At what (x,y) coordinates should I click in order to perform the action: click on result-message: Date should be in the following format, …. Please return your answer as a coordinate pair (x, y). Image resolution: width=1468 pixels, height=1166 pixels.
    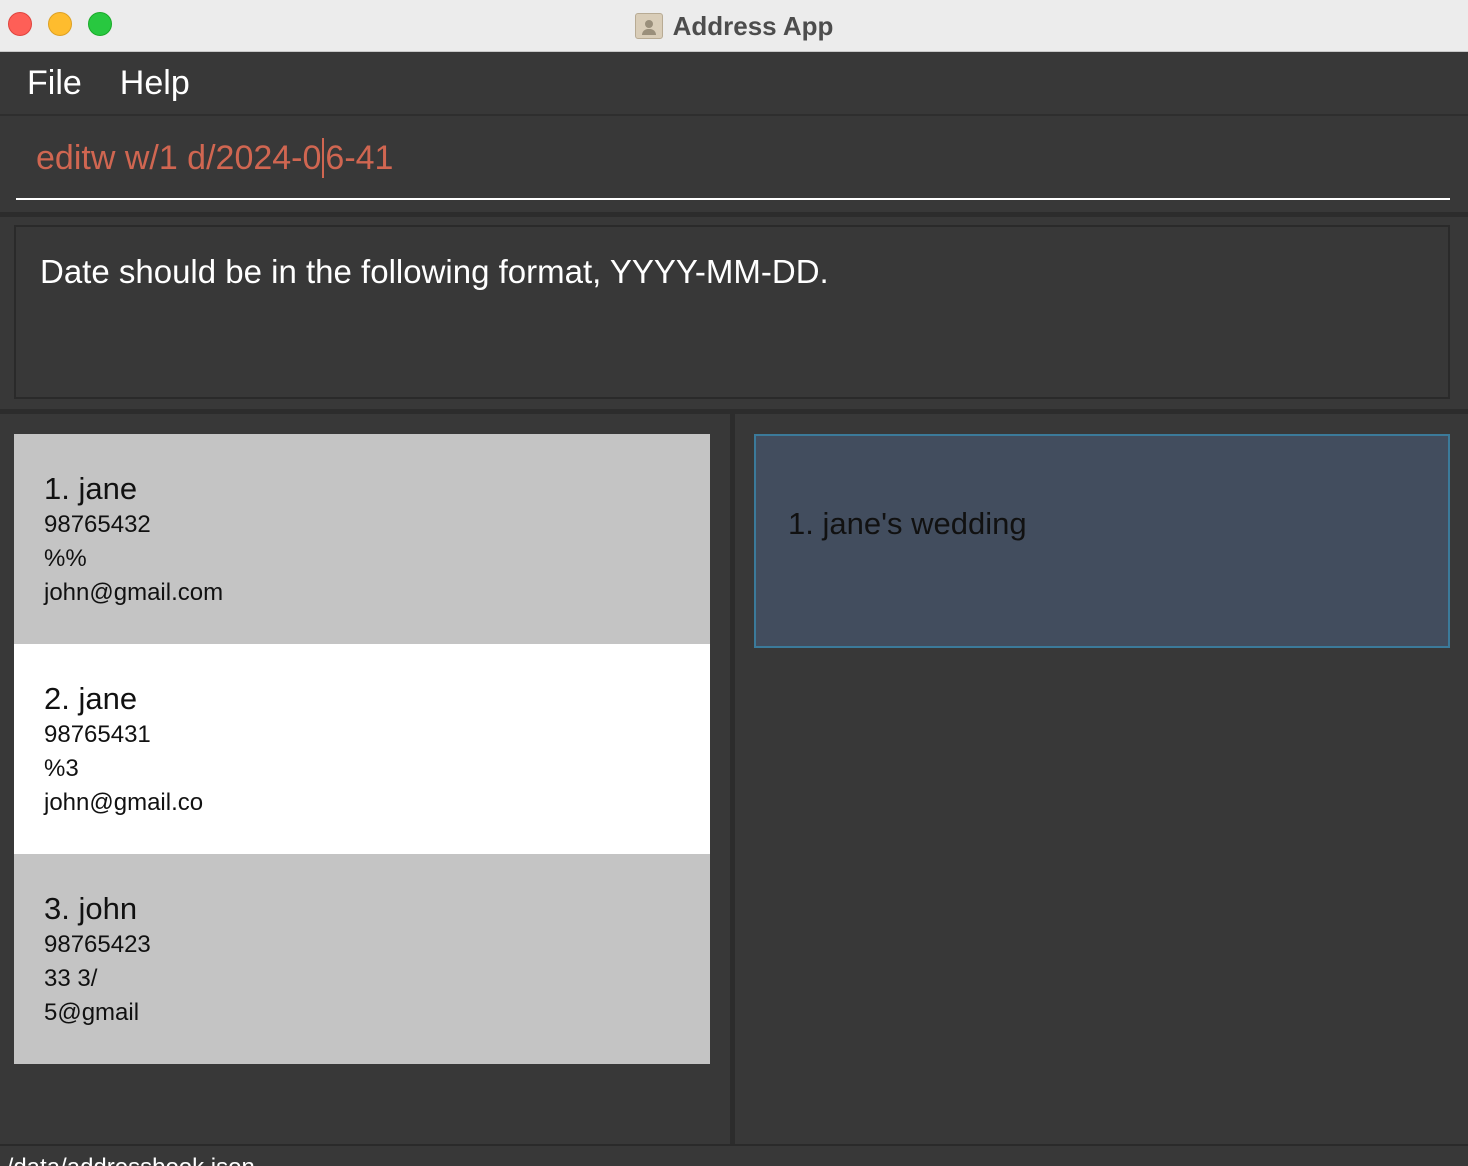
    Looking at the image, I should click on (434, 271).